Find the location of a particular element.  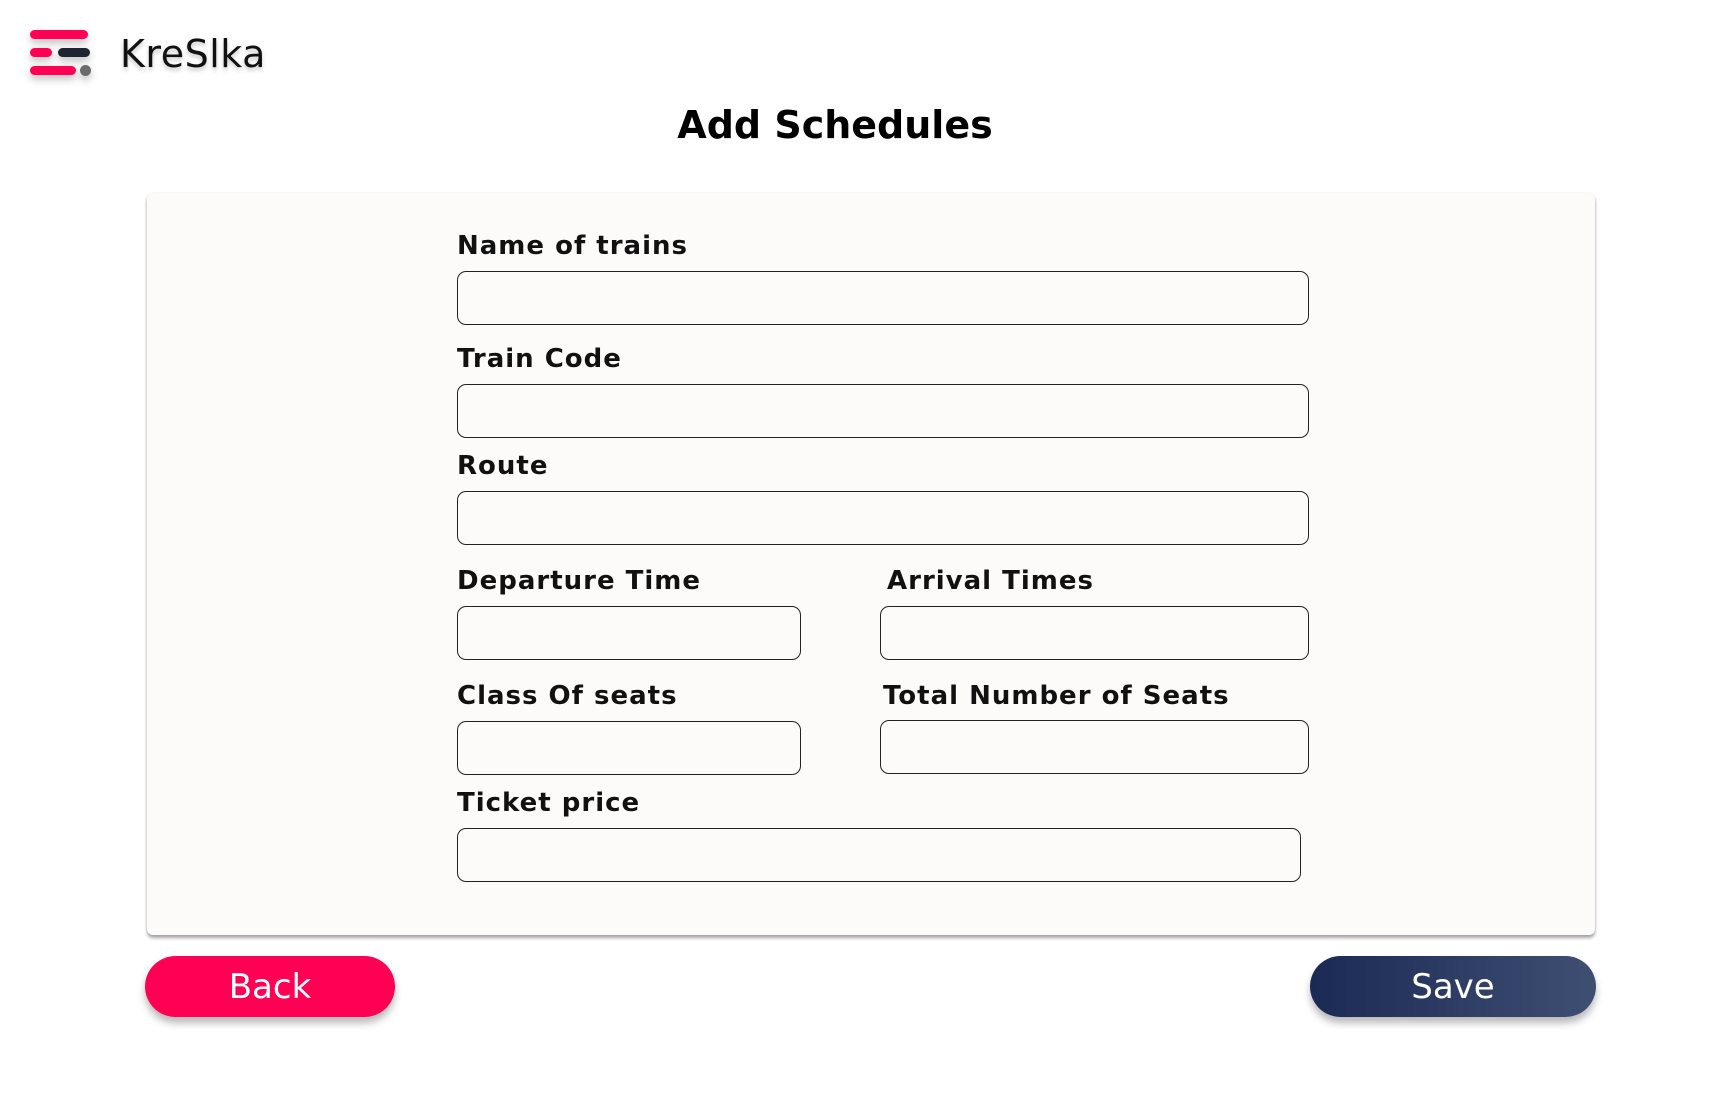

logo-icon is located at coordinates (61, 54).